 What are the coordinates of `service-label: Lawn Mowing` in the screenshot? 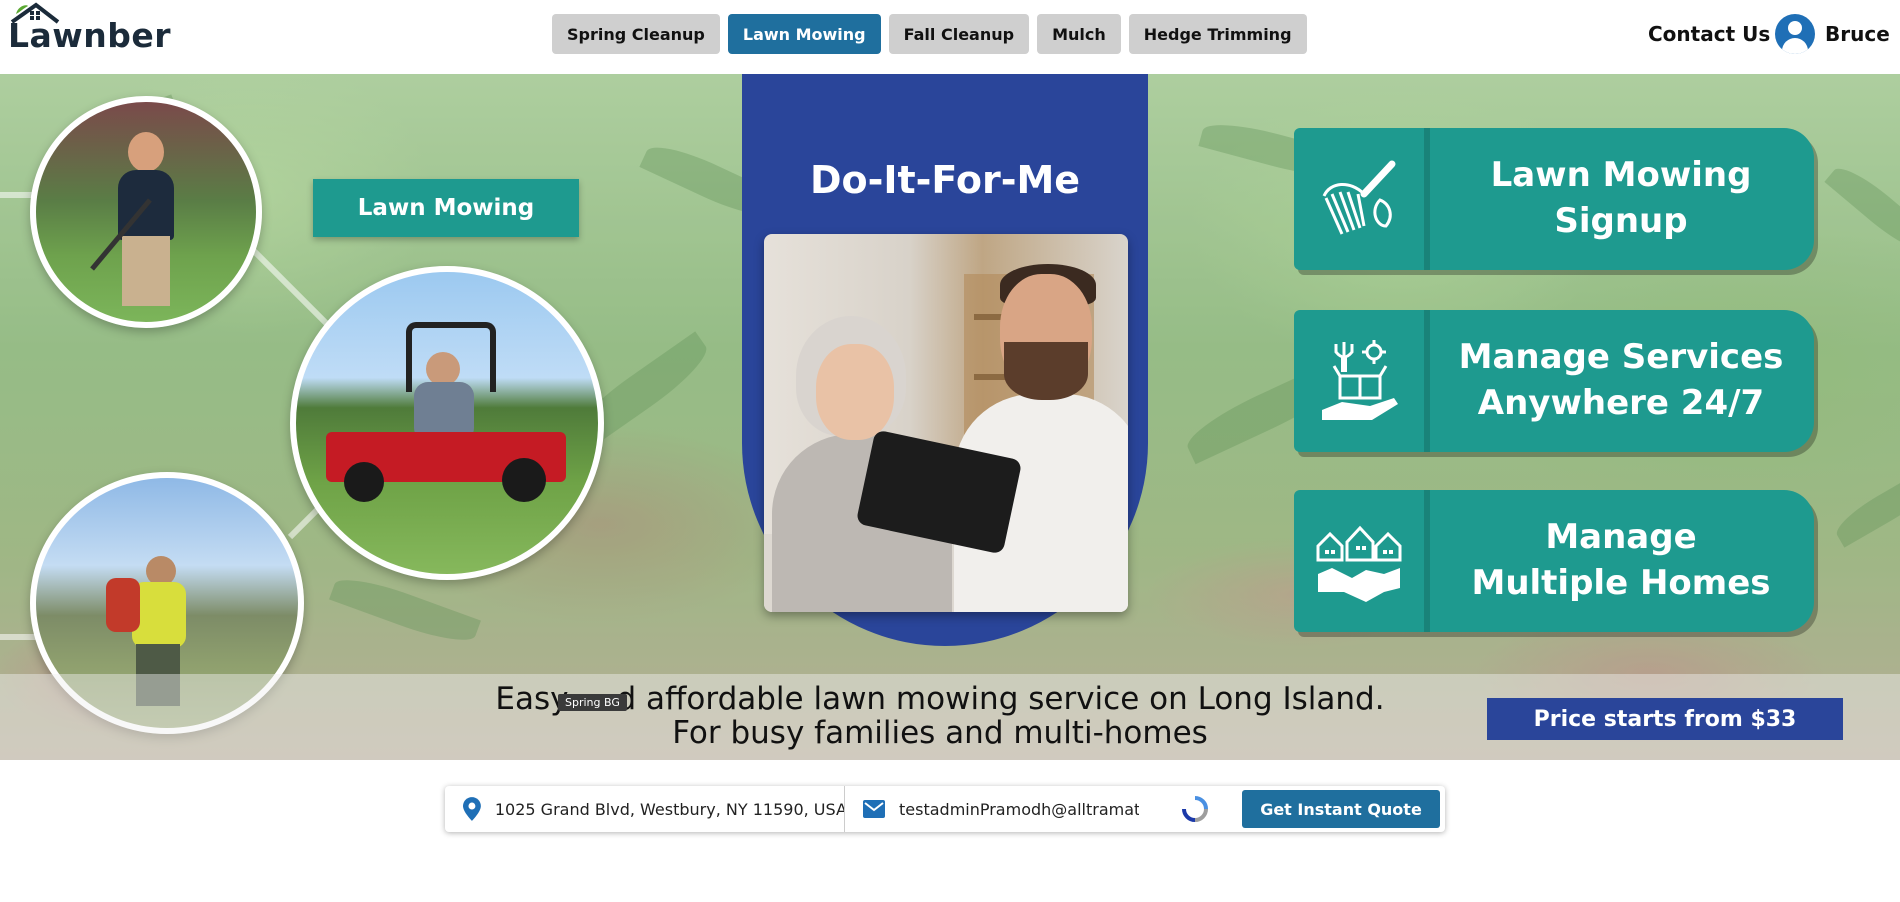 It's located at (446, 208).